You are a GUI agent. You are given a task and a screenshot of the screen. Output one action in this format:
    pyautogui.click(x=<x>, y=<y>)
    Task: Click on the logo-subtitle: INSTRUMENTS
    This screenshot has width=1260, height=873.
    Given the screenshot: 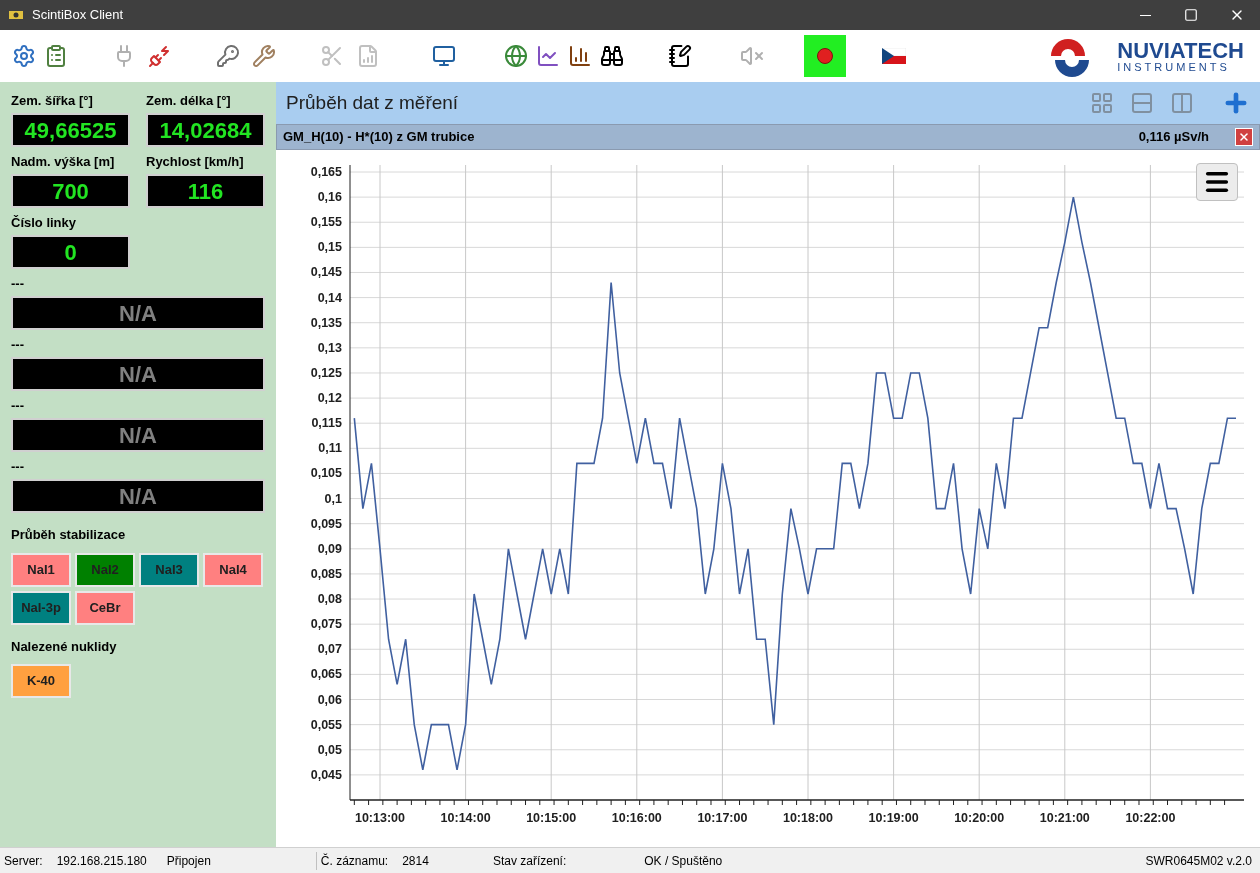 What is the action you would take?
    pyautogui.click(x=1173, y=67)
    